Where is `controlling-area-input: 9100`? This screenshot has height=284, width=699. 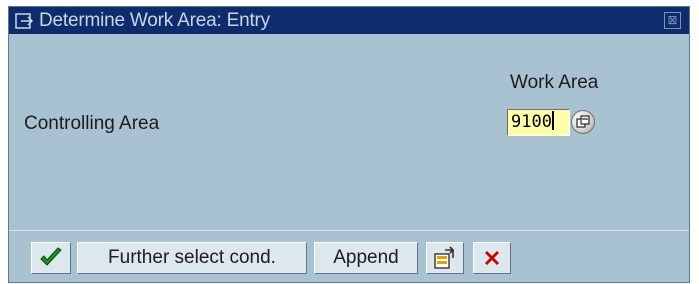
controlling-area-input: 9100 is located at coordinates (538, 122).